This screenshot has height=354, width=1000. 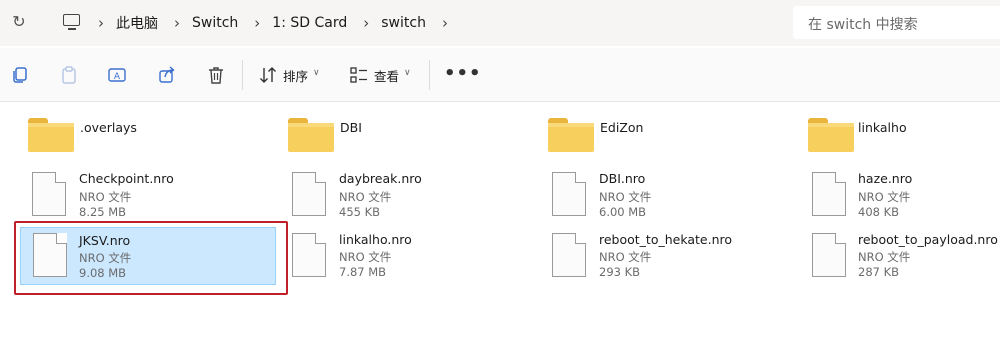 I want to click on folder-name: linkalho, so click(x=882, y=127).